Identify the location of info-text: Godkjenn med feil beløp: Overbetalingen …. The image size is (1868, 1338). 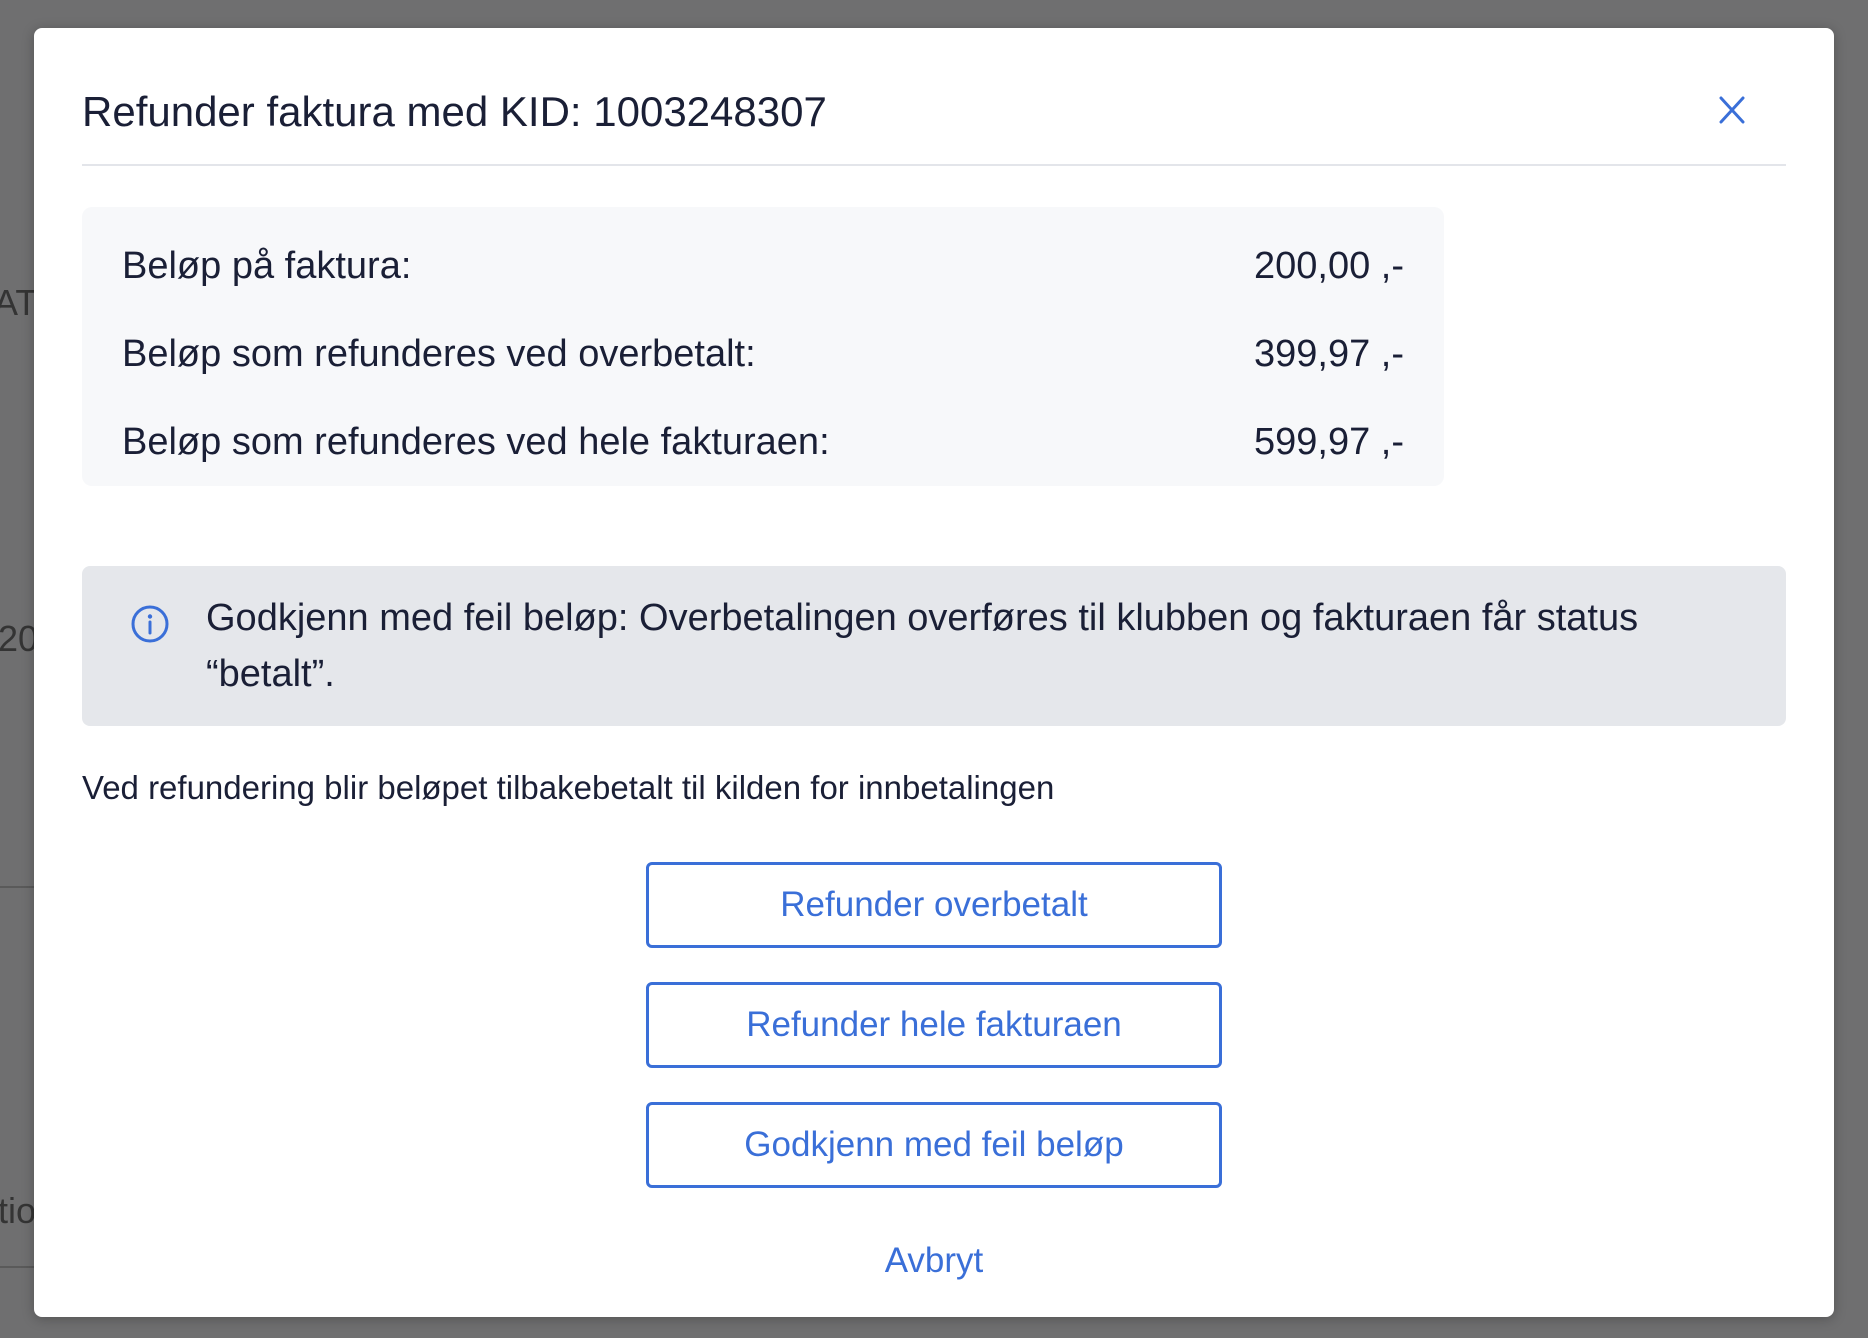
(922, 646).